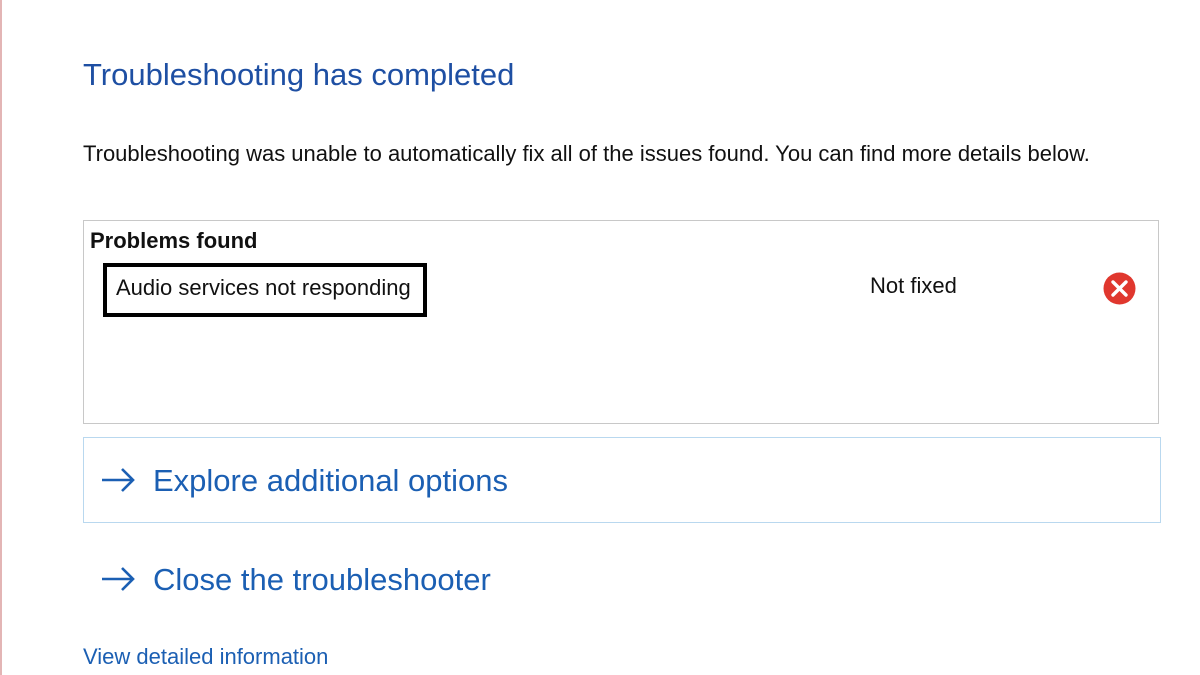  Describe the element at coordinates (205, 657) in the screenshot. I see `view-detailed-information-link: View detailed information` at that location.